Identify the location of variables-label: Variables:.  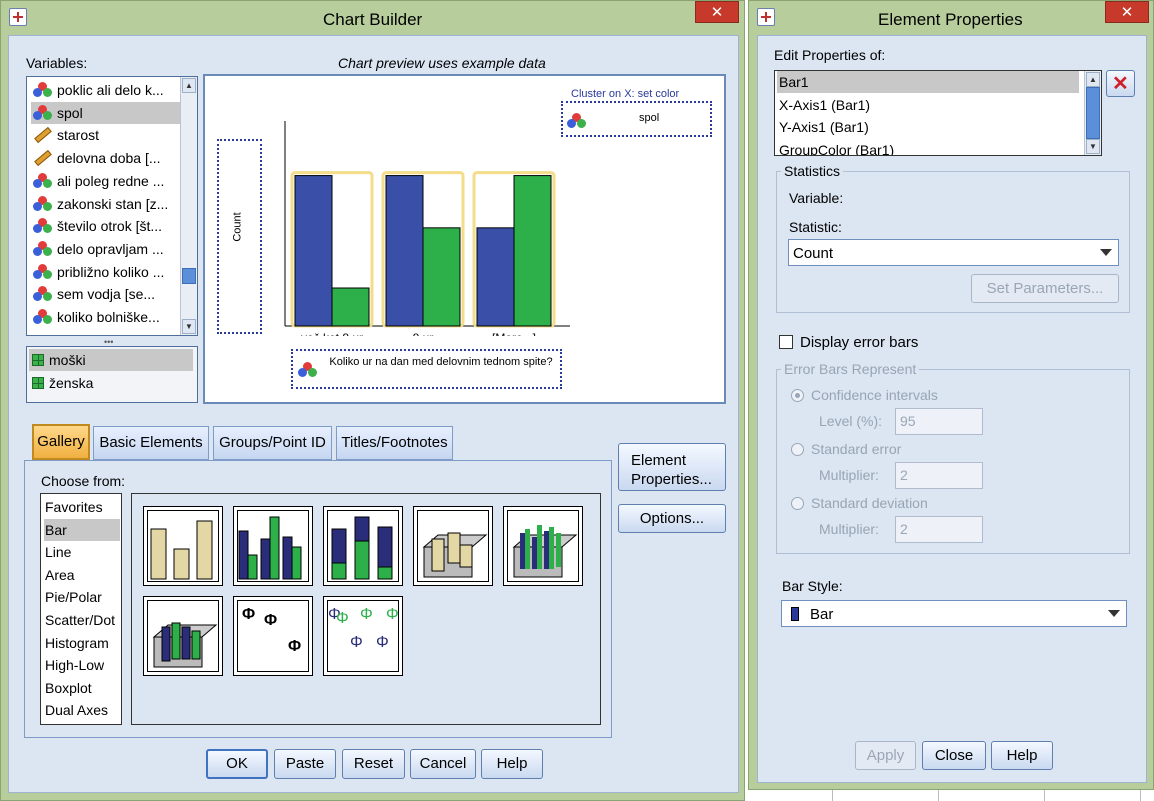
(57, 63).